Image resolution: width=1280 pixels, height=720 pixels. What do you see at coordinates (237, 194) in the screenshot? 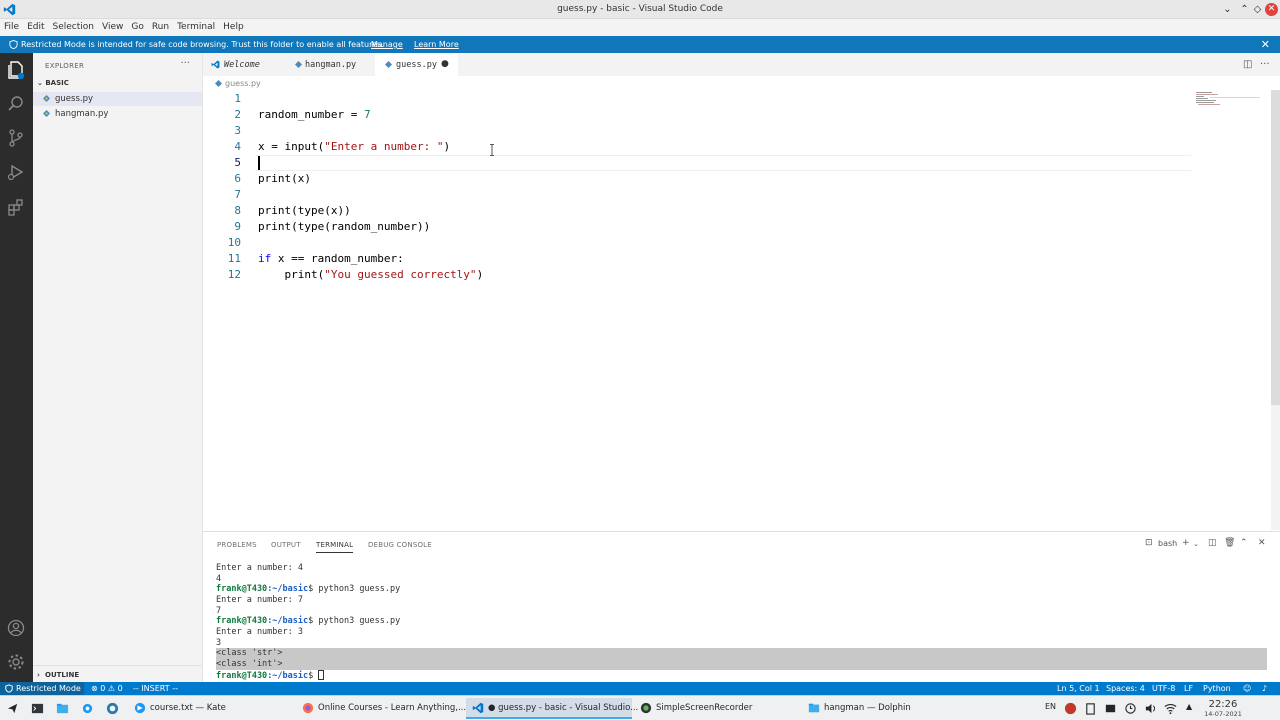
I see `line-number: 7` at bounding box center [237, 194].